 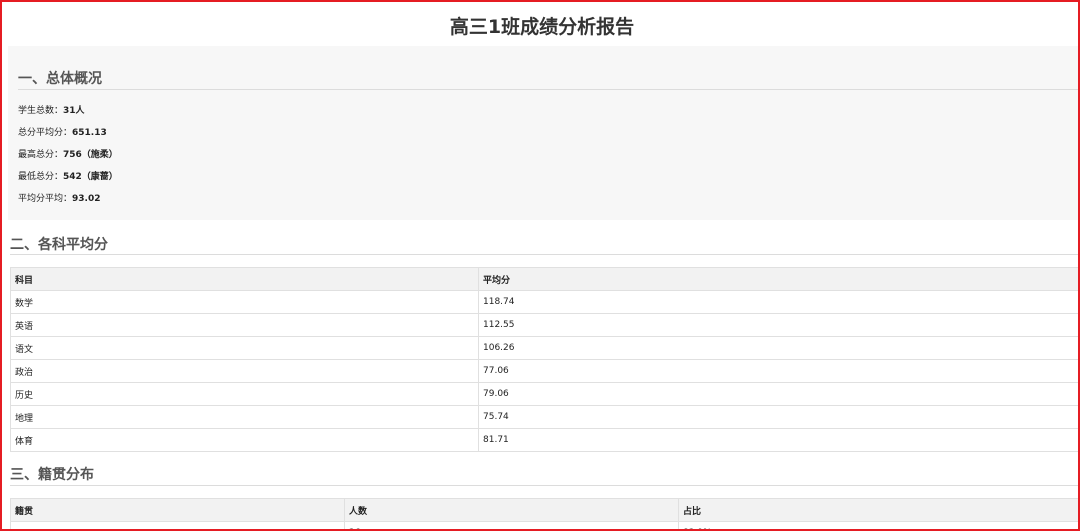 I want to click on stat-student-count: 学生总数：31人, so click(x=51, y=109).